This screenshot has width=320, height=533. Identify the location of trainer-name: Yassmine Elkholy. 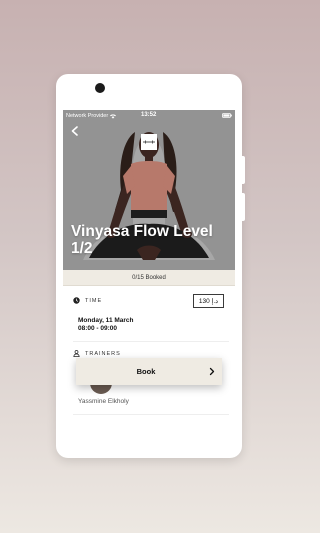
(103, 401).